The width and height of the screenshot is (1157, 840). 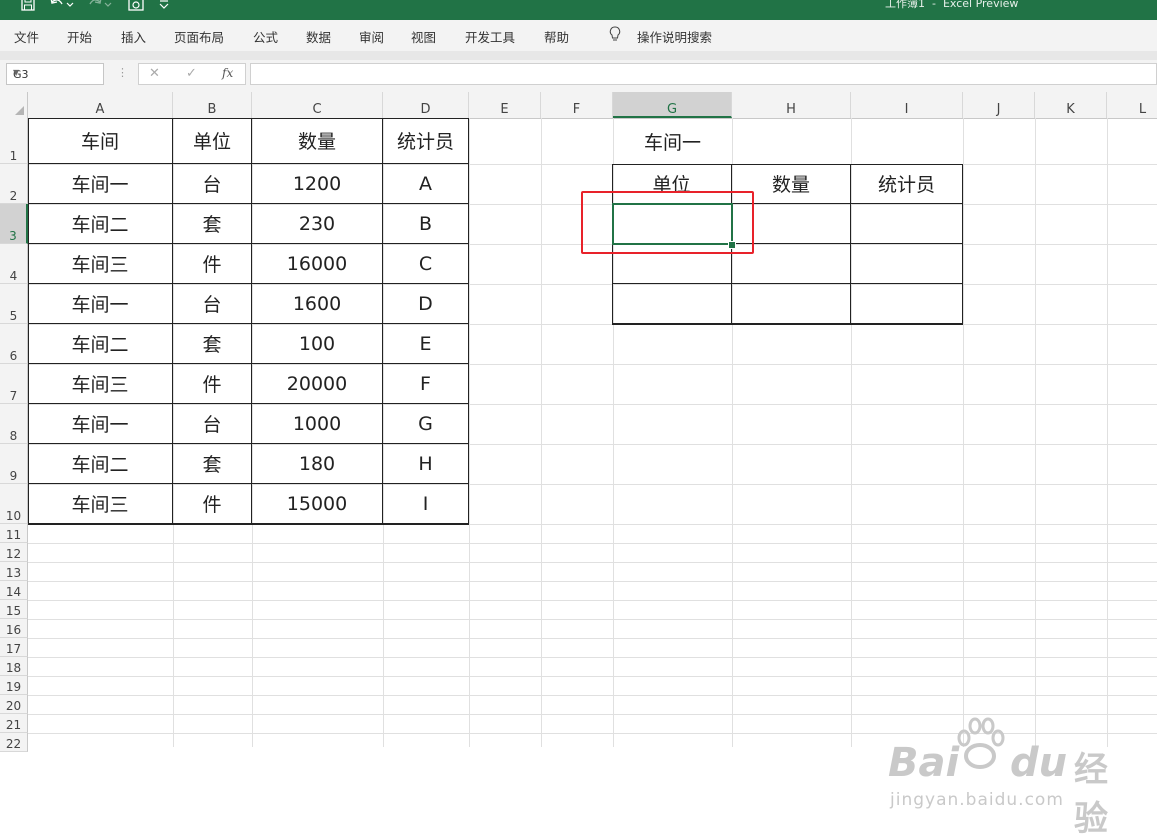 I want to click on name-box: G3 ▼, so click(x=55, y=74).